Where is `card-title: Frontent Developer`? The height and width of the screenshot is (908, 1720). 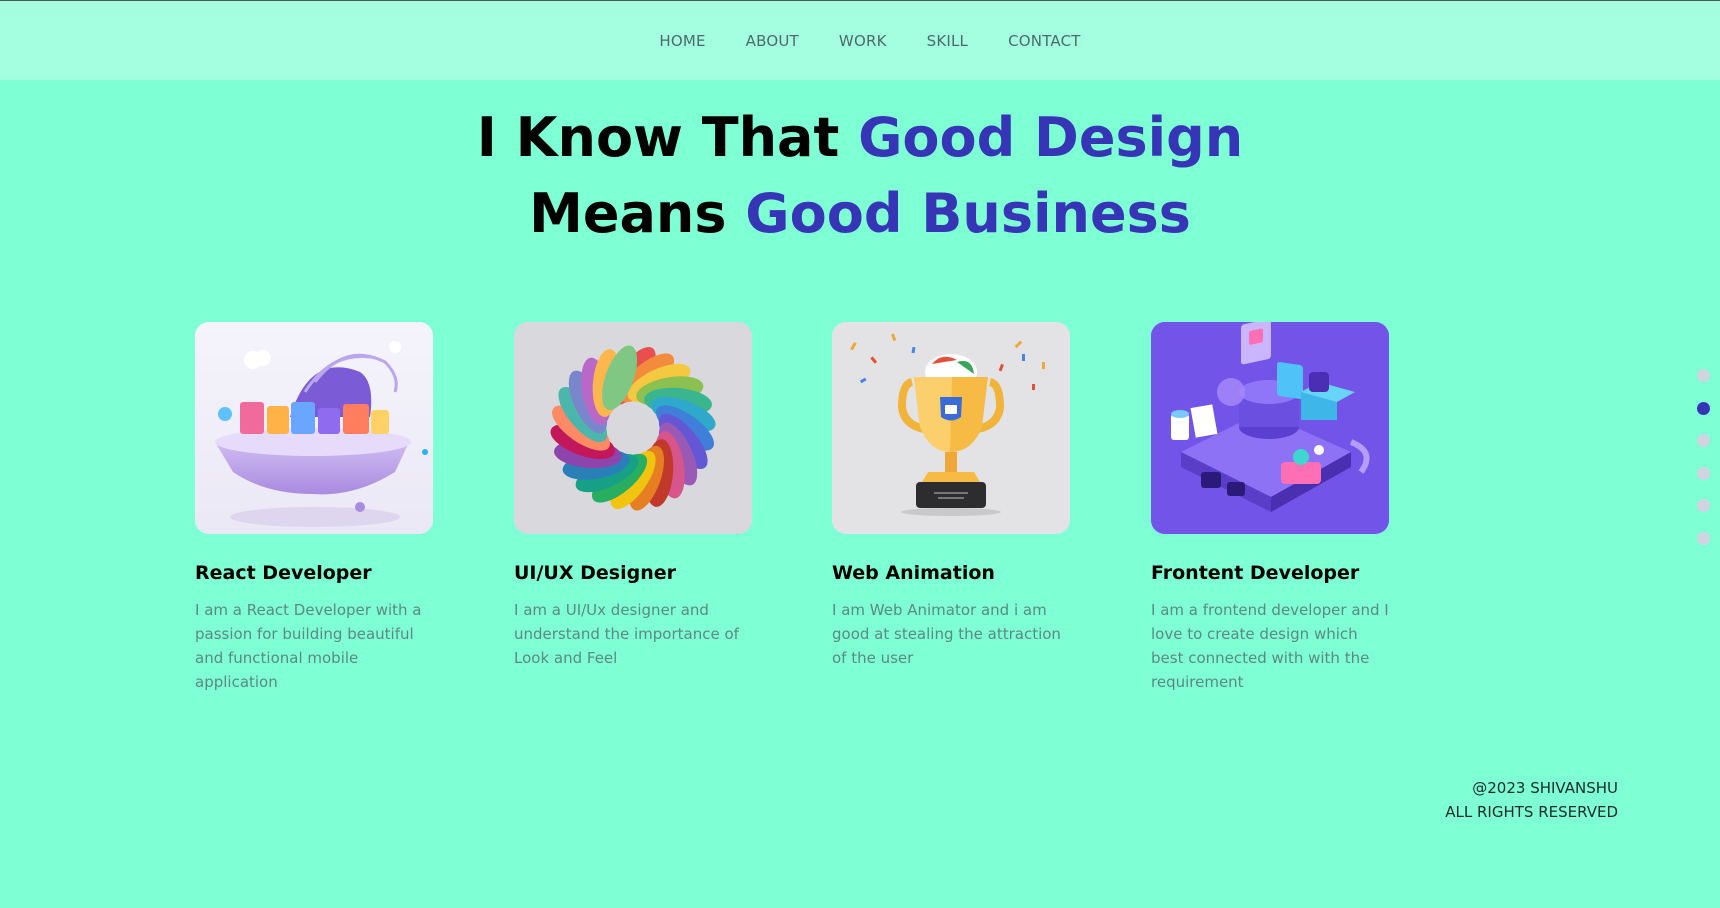
card-title: Frontent Developer is located at coordinates (1255, 573).